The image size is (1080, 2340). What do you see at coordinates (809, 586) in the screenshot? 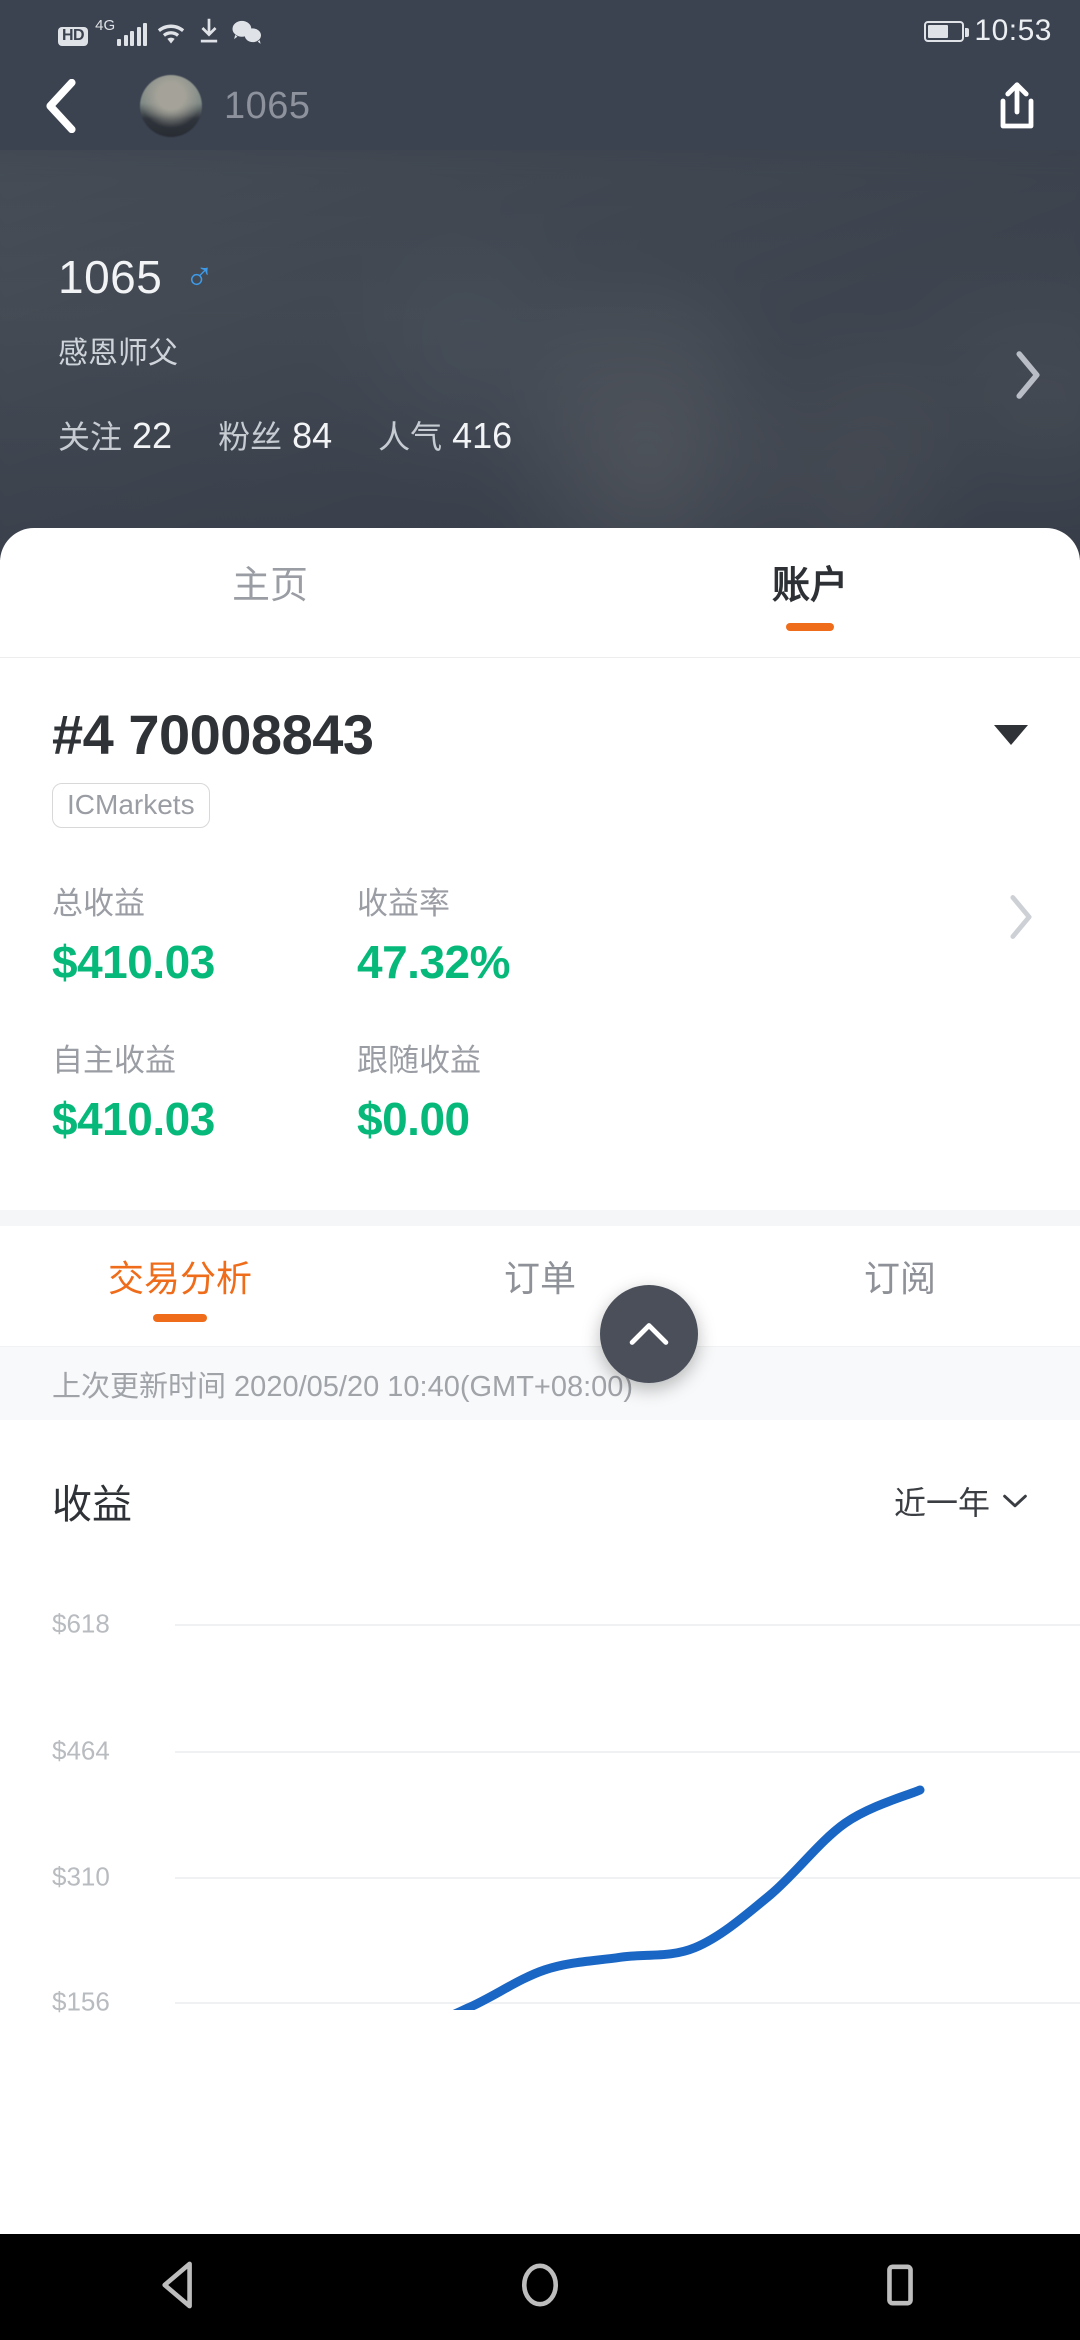
I see `tab-account-label: 账户` at bounding box center [809, 586].